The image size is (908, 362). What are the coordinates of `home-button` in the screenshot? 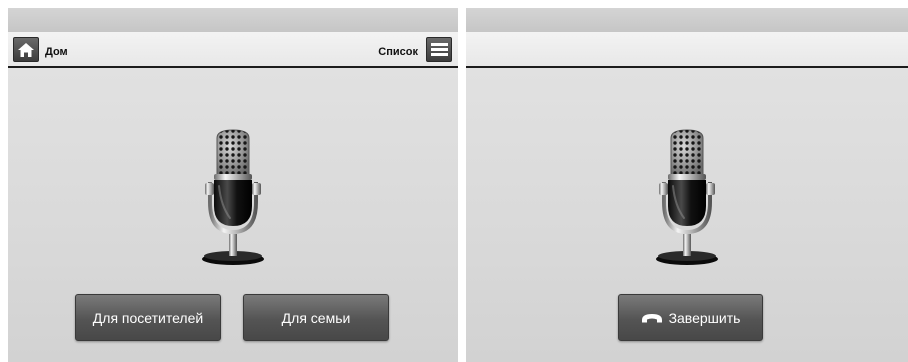 It's located at (26, 49).